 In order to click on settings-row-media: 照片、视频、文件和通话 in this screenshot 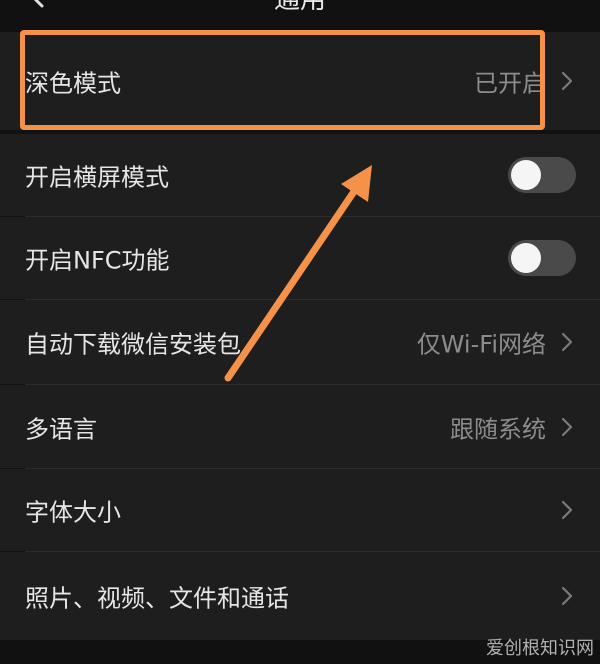, I will do `click(300, 596)`.